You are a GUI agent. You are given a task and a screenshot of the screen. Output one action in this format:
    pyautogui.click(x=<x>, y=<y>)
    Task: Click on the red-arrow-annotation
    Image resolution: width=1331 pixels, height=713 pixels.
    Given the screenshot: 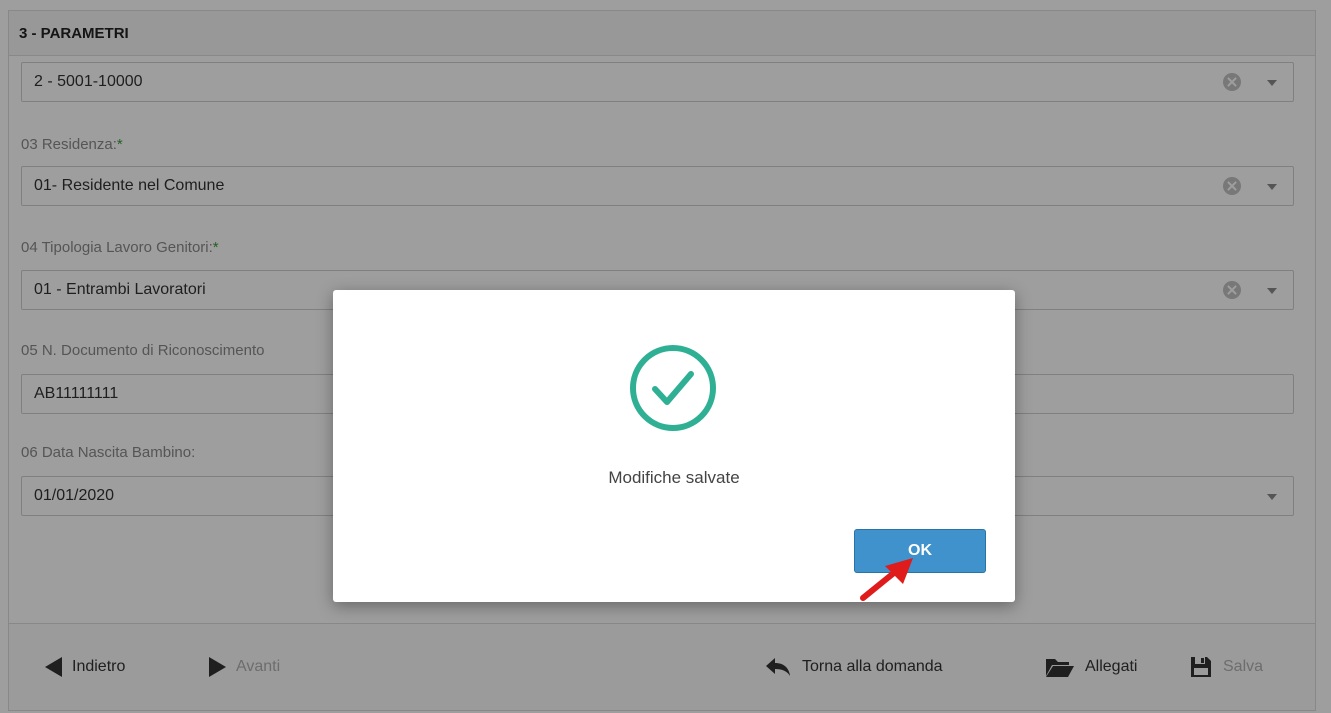 What is the action you would take?
    pyautogui.click(x=886, y=579)
    